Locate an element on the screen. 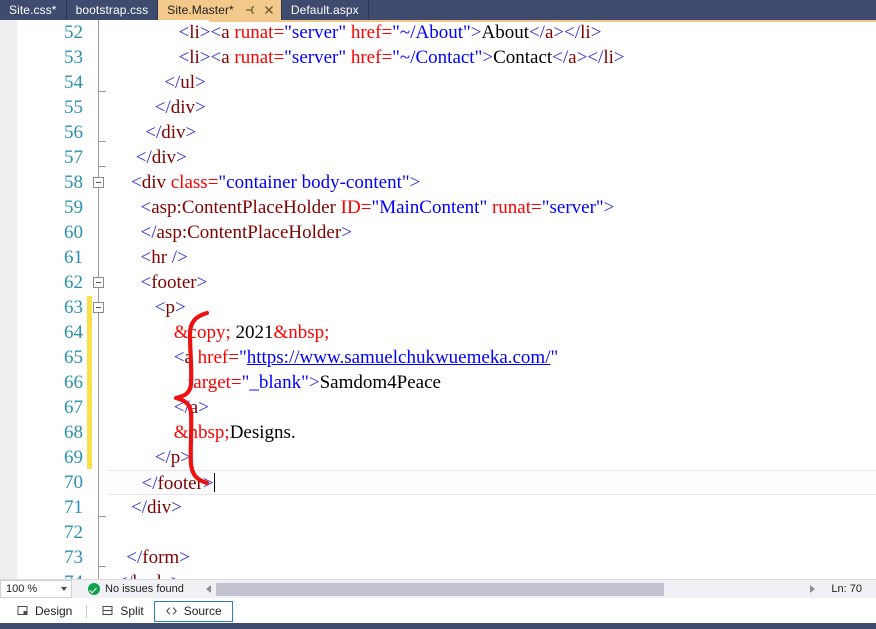  code-token: target is located at coordinates (209, 382).